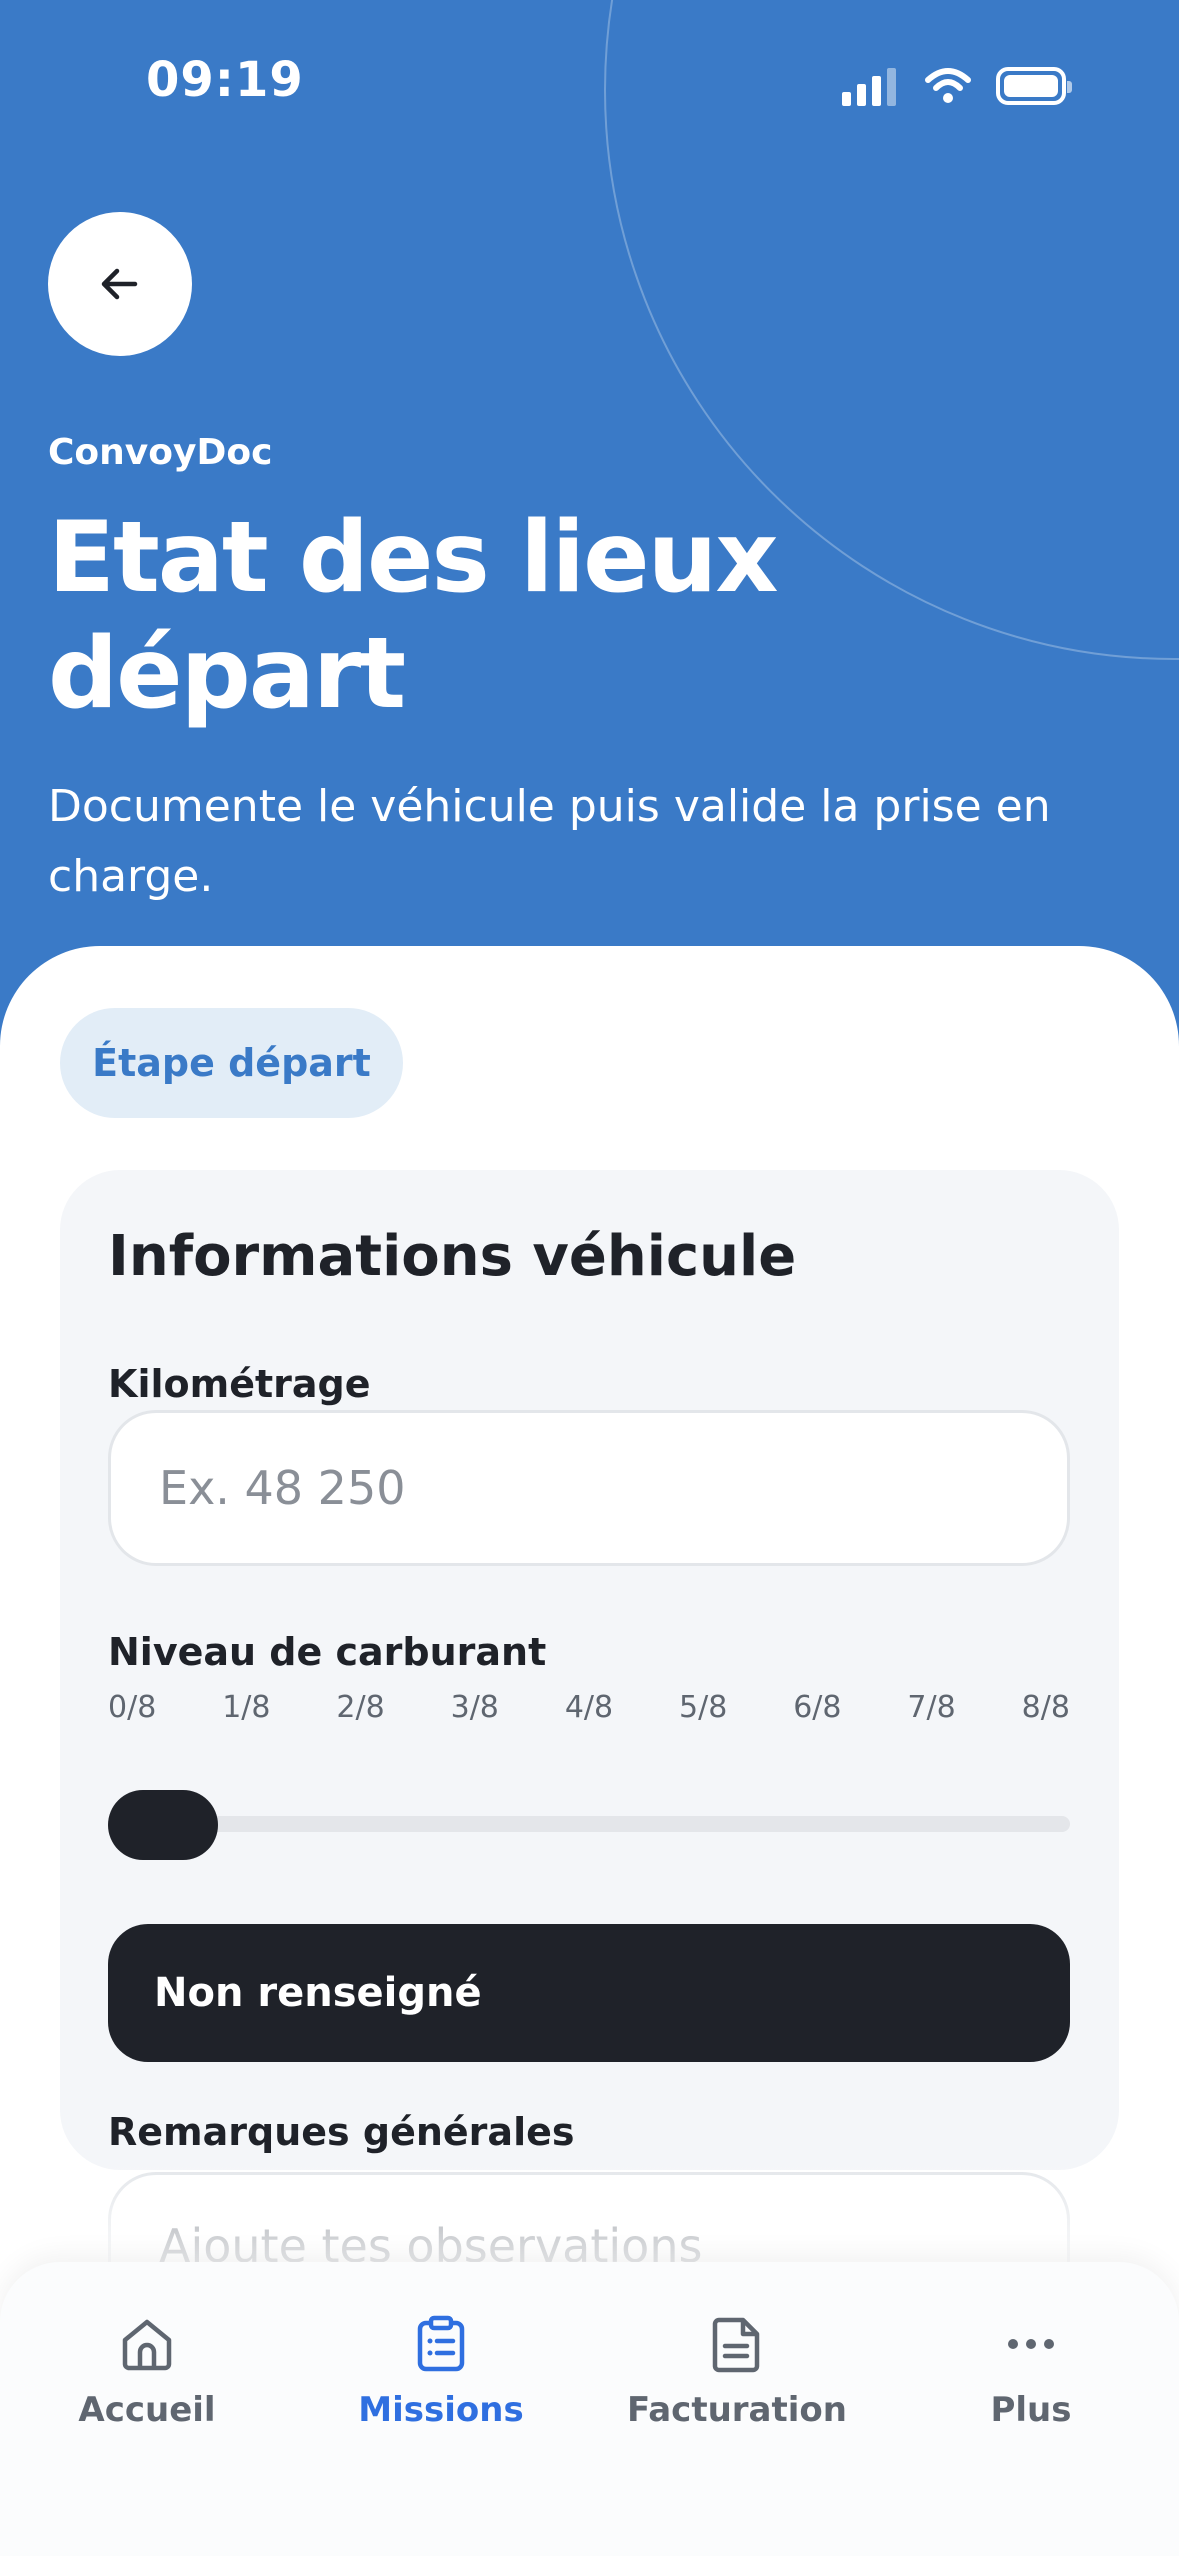 This screenshot has height=2556, width=1179. Describe the element at coordinates (1031, 2410) in the screenshot. I see `tab-label: Plus` at that location.